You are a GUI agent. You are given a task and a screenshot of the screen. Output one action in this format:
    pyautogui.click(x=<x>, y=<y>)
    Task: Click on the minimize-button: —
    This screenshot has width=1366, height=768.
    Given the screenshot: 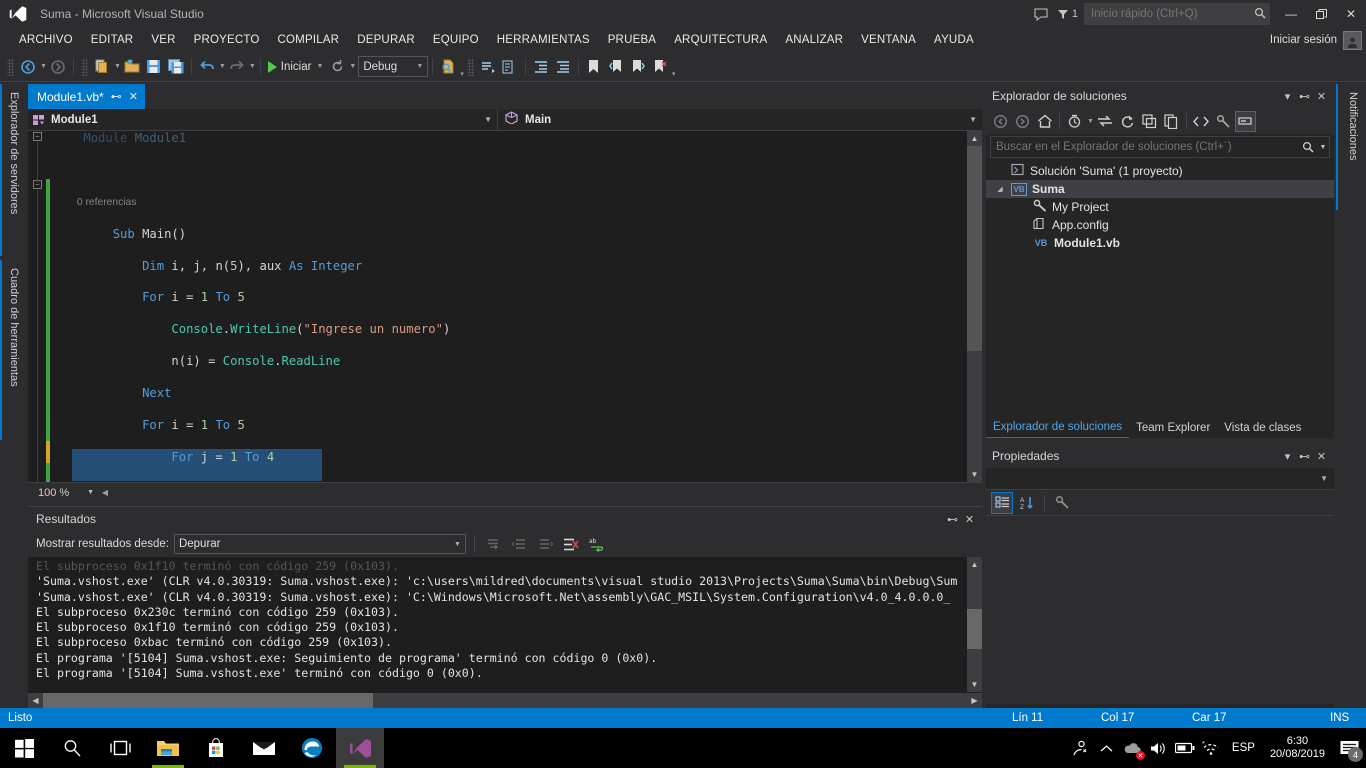 What is the action you would take?
    pyautogui.click(x=1291, y=14)
    